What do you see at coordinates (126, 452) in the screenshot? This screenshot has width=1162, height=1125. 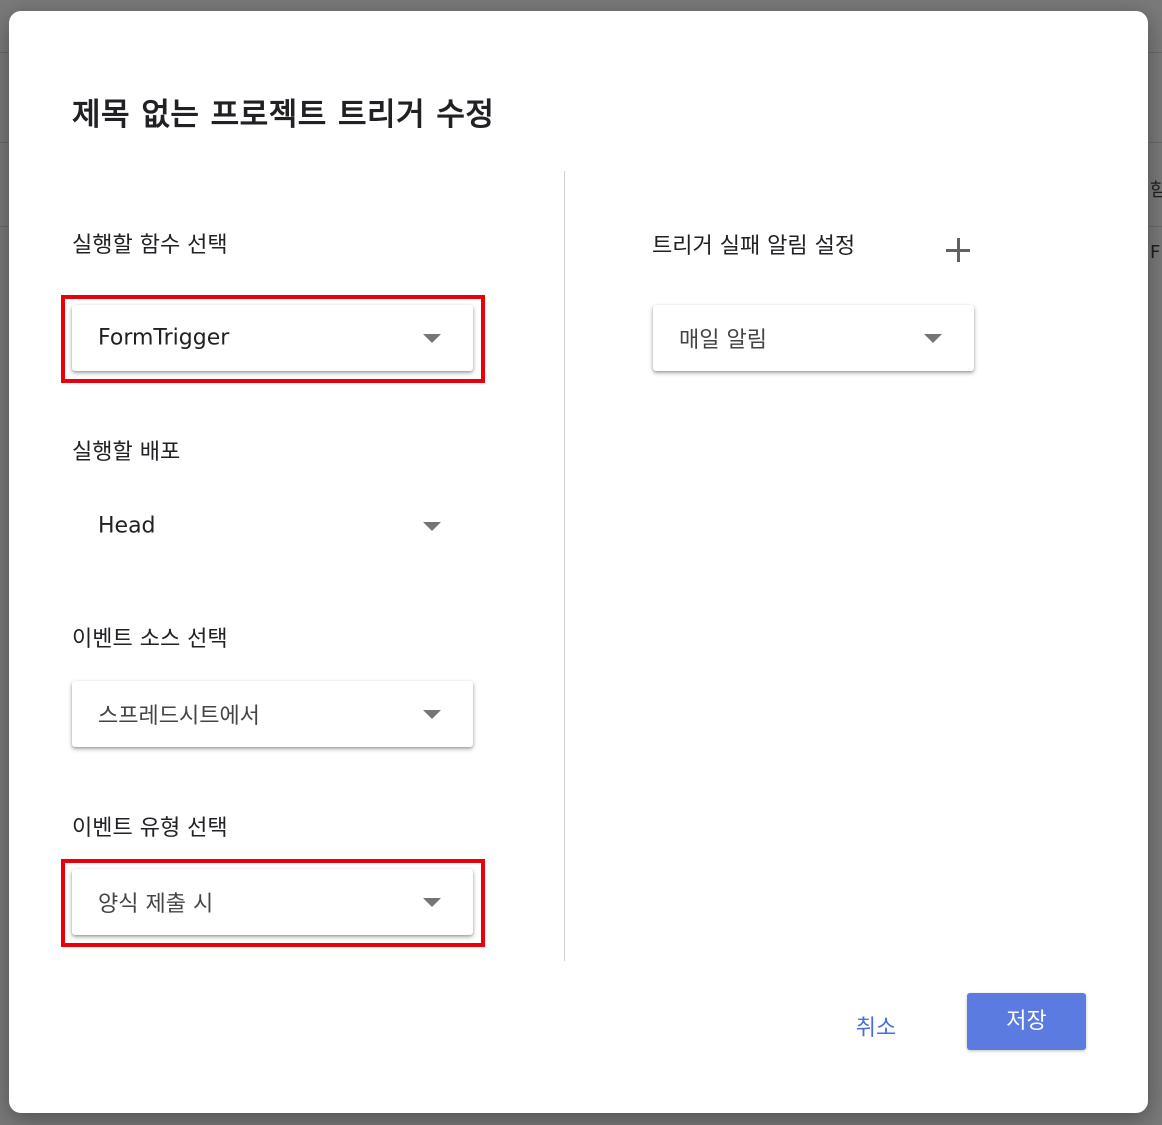 I see `deployment-select-label: 실행할 배포` at bounding box center [126, 452].